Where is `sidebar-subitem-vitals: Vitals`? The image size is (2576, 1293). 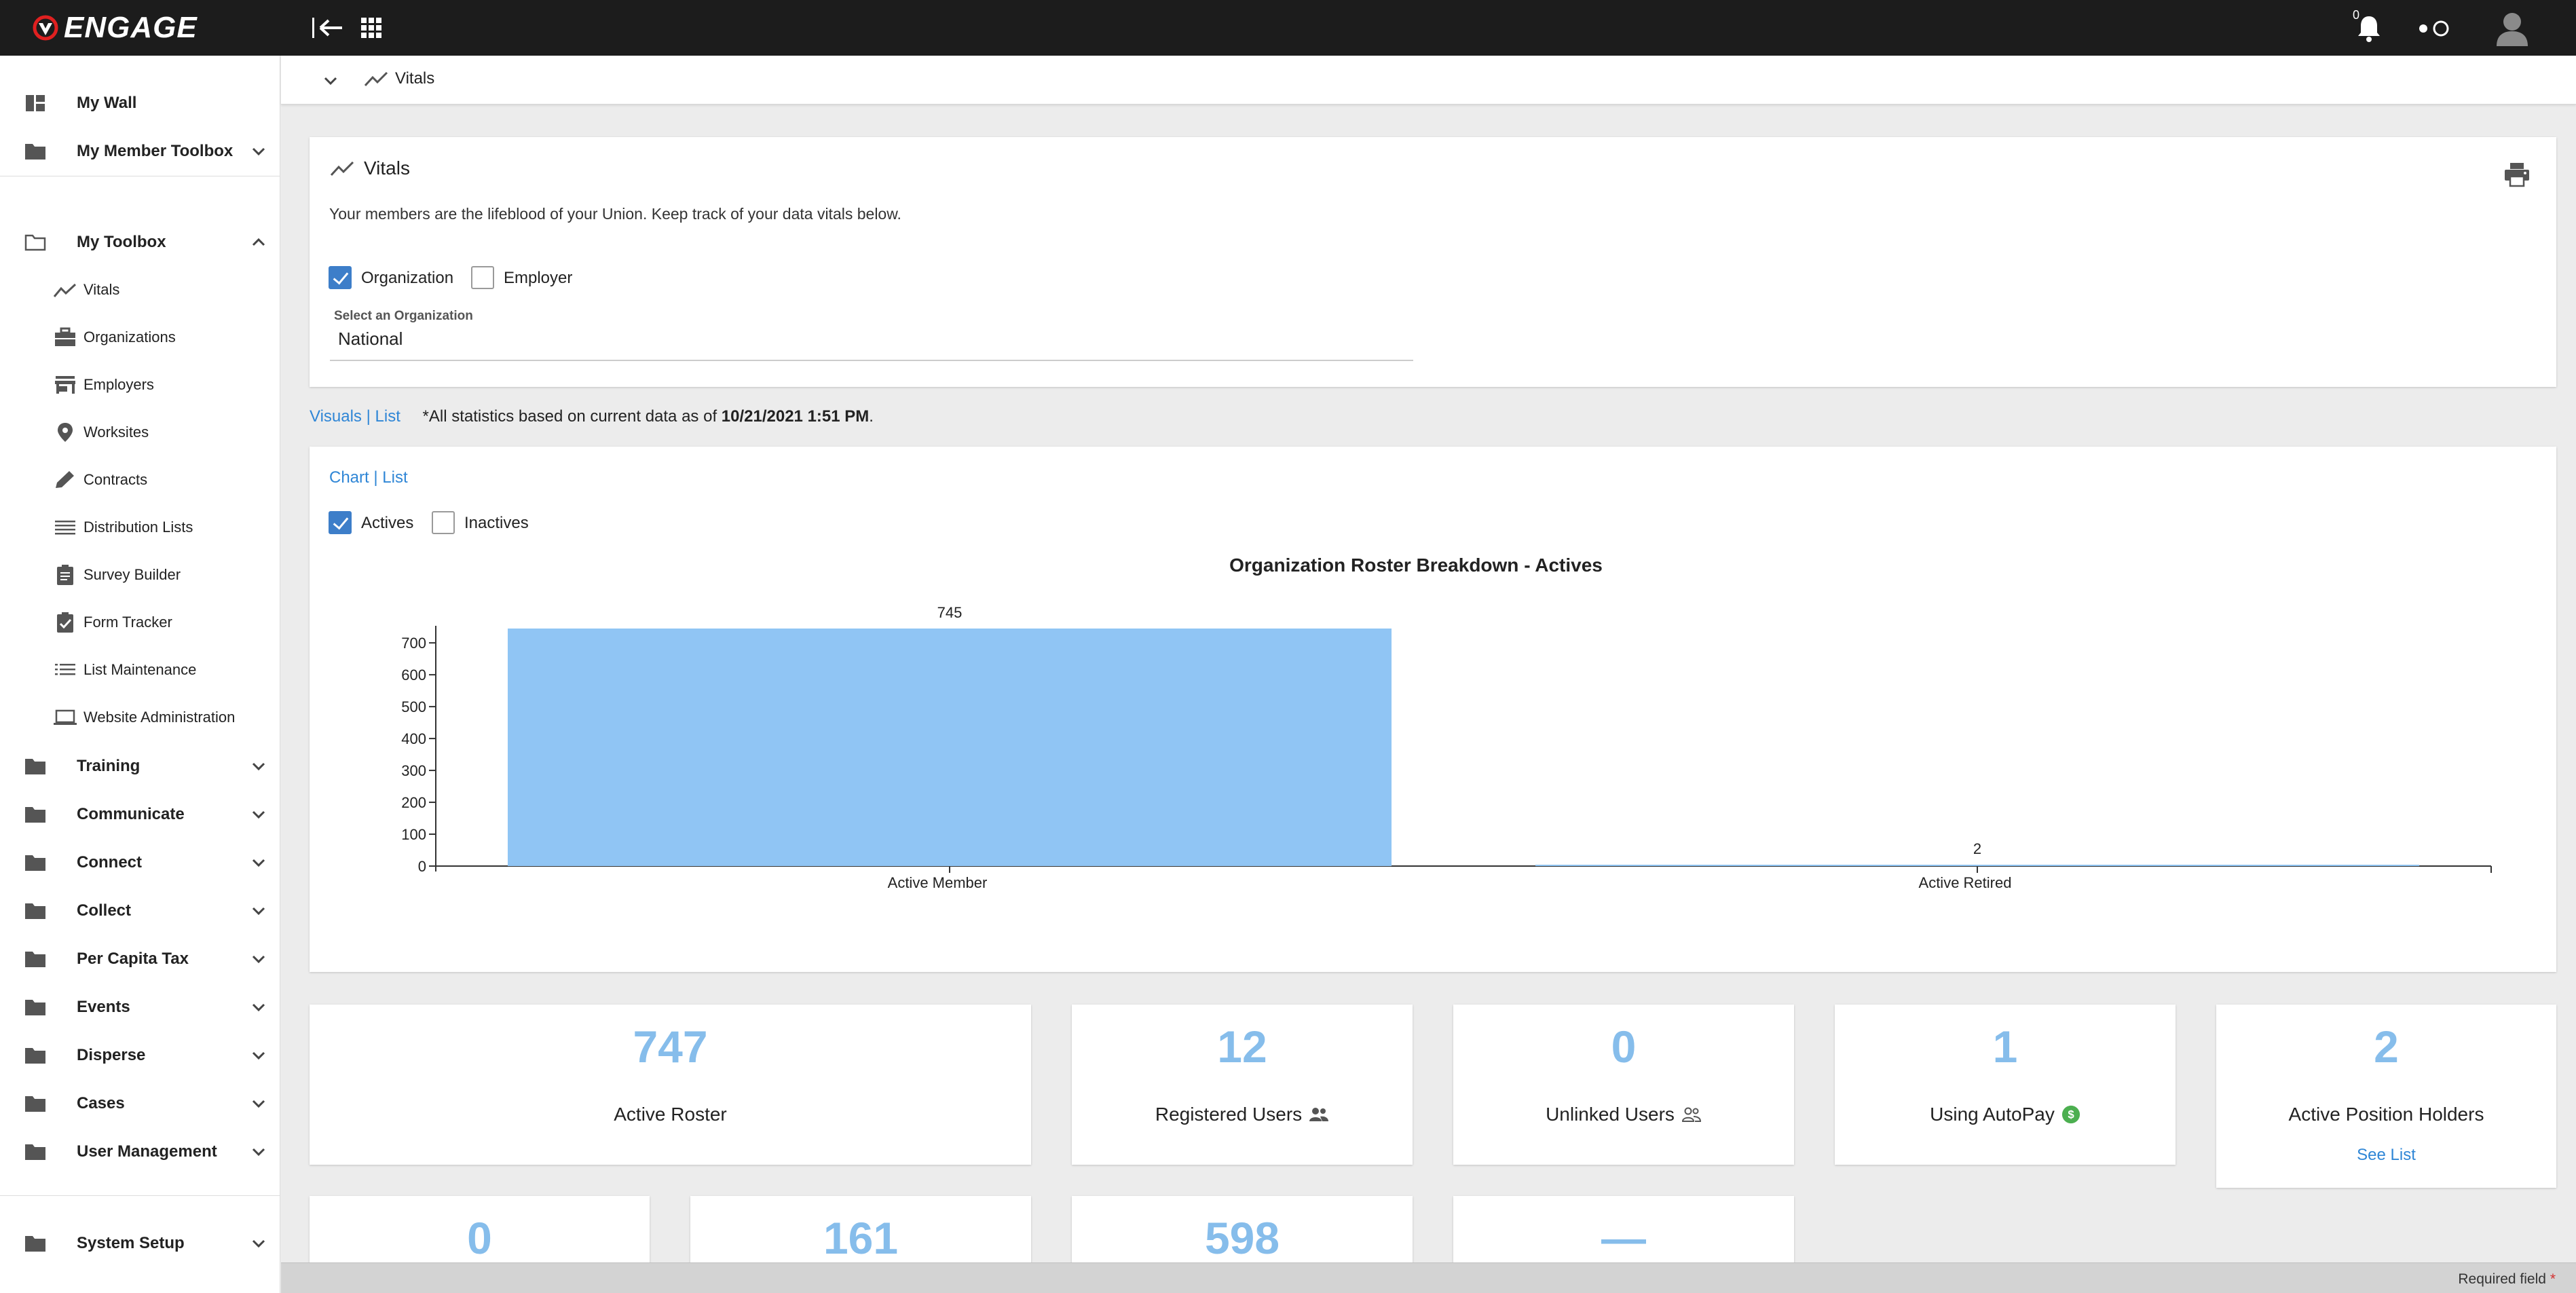 sidebar-subitem-vitals: Vitals is located at coordinates (140, 289).